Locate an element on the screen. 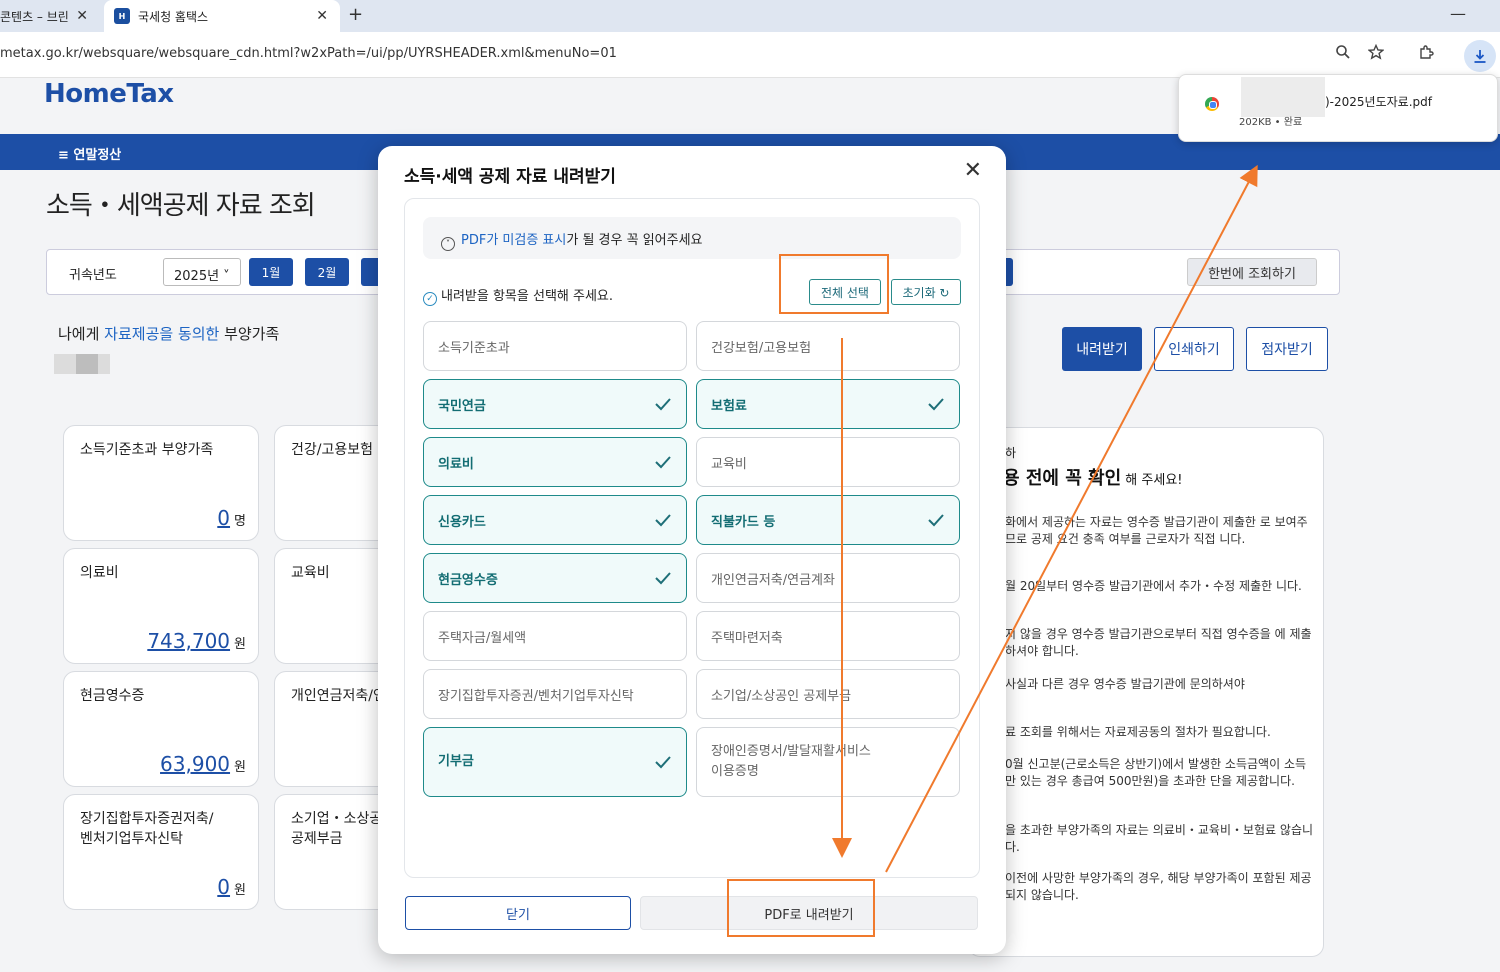 This screenshot has height=972, width=1500. tab-bar: 콘텐츠 – 브린 ✕ H 국세청 홈택스 ✕ + — is located at coordinates (750, 16).